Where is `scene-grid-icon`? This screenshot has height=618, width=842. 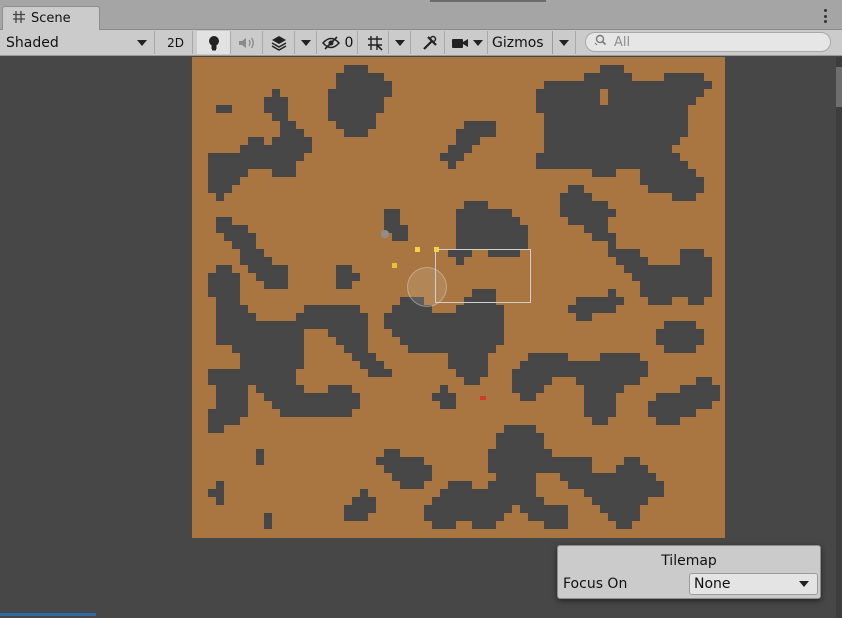 scene-grid-icon is located at coordinates (19, 18).